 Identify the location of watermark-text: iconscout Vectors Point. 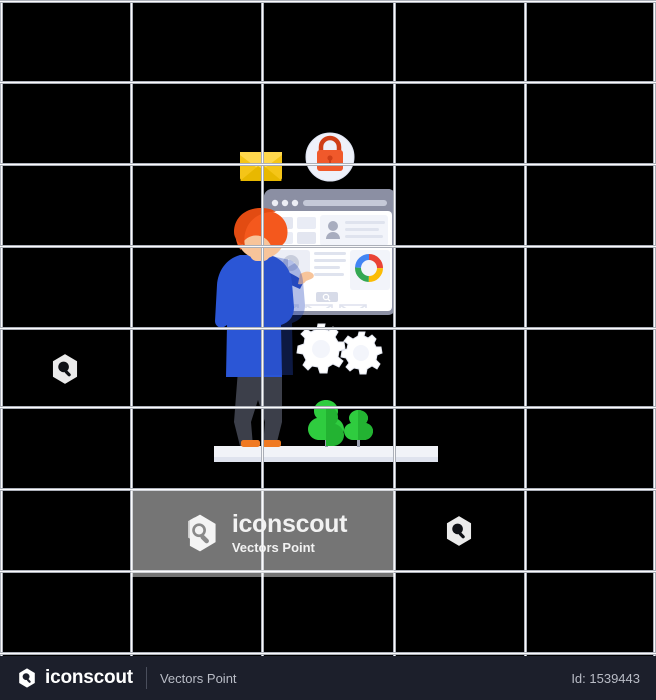
(289, 532).